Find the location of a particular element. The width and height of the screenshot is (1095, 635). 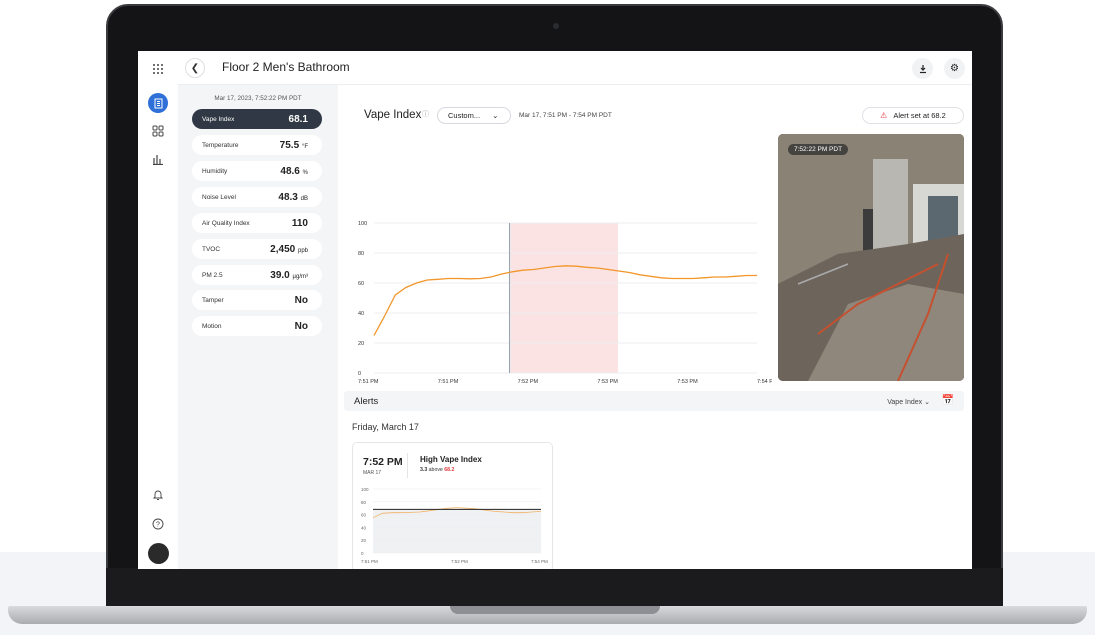

metric-label: Temperature is located at coordinates (220, 145).